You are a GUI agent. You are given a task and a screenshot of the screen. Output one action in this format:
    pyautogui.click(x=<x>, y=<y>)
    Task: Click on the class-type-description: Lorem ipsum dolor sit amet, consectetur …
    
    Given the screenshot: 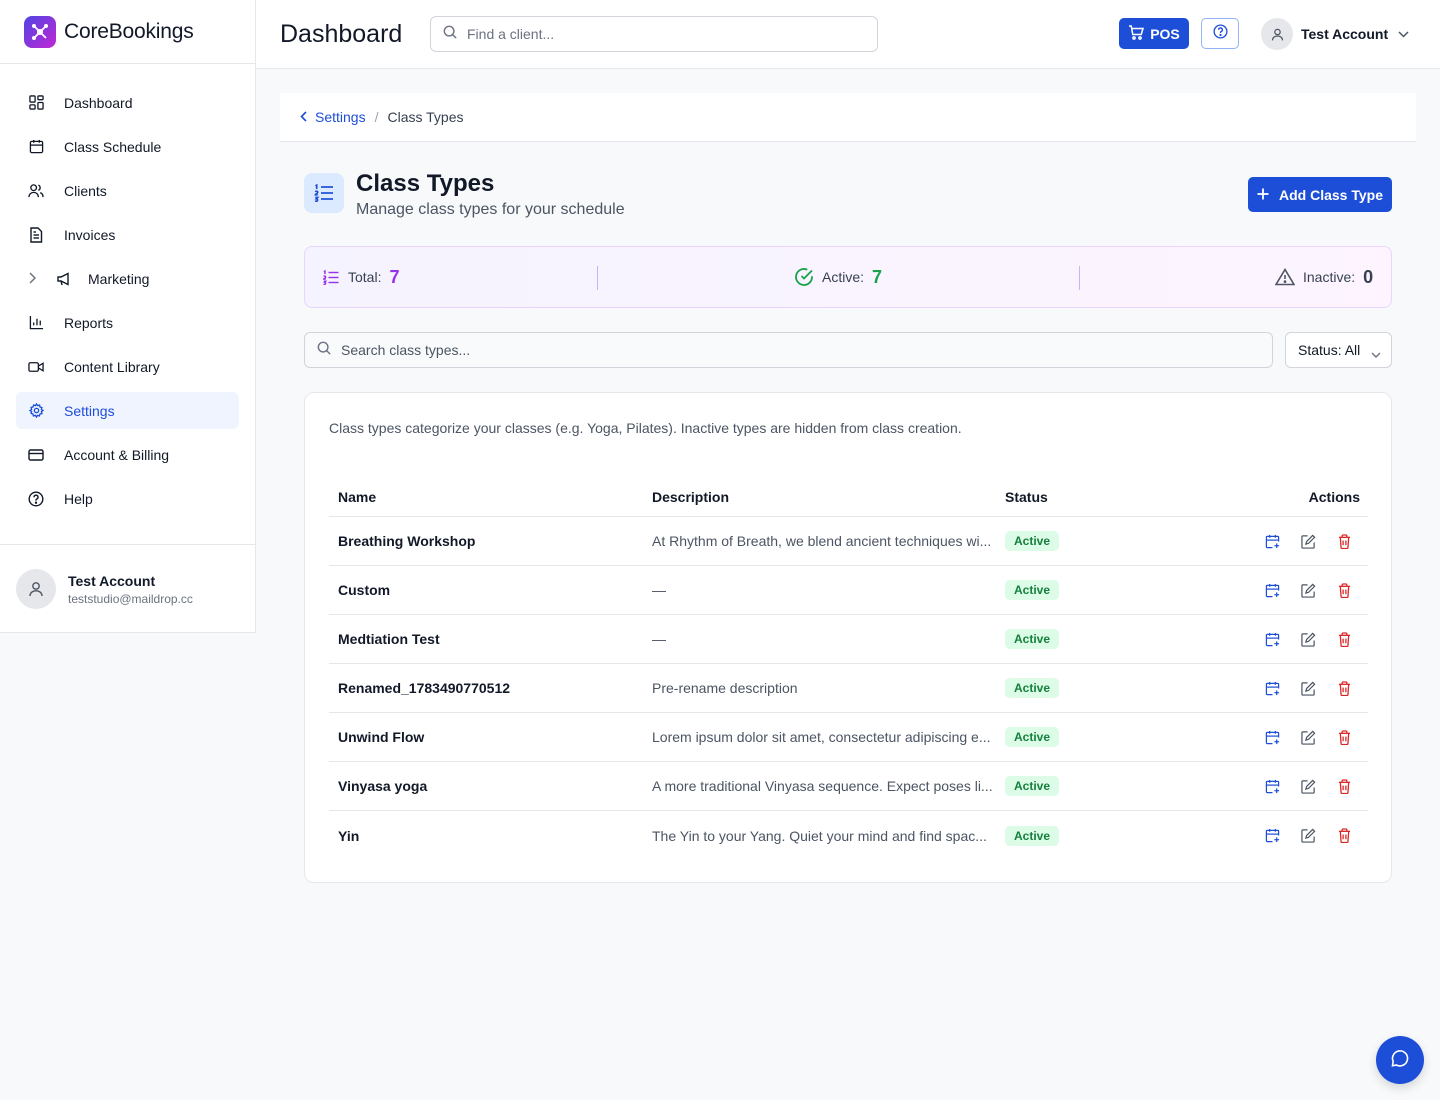 What is the action you would take?
    pyautogui.click(x=821, y=737)
    